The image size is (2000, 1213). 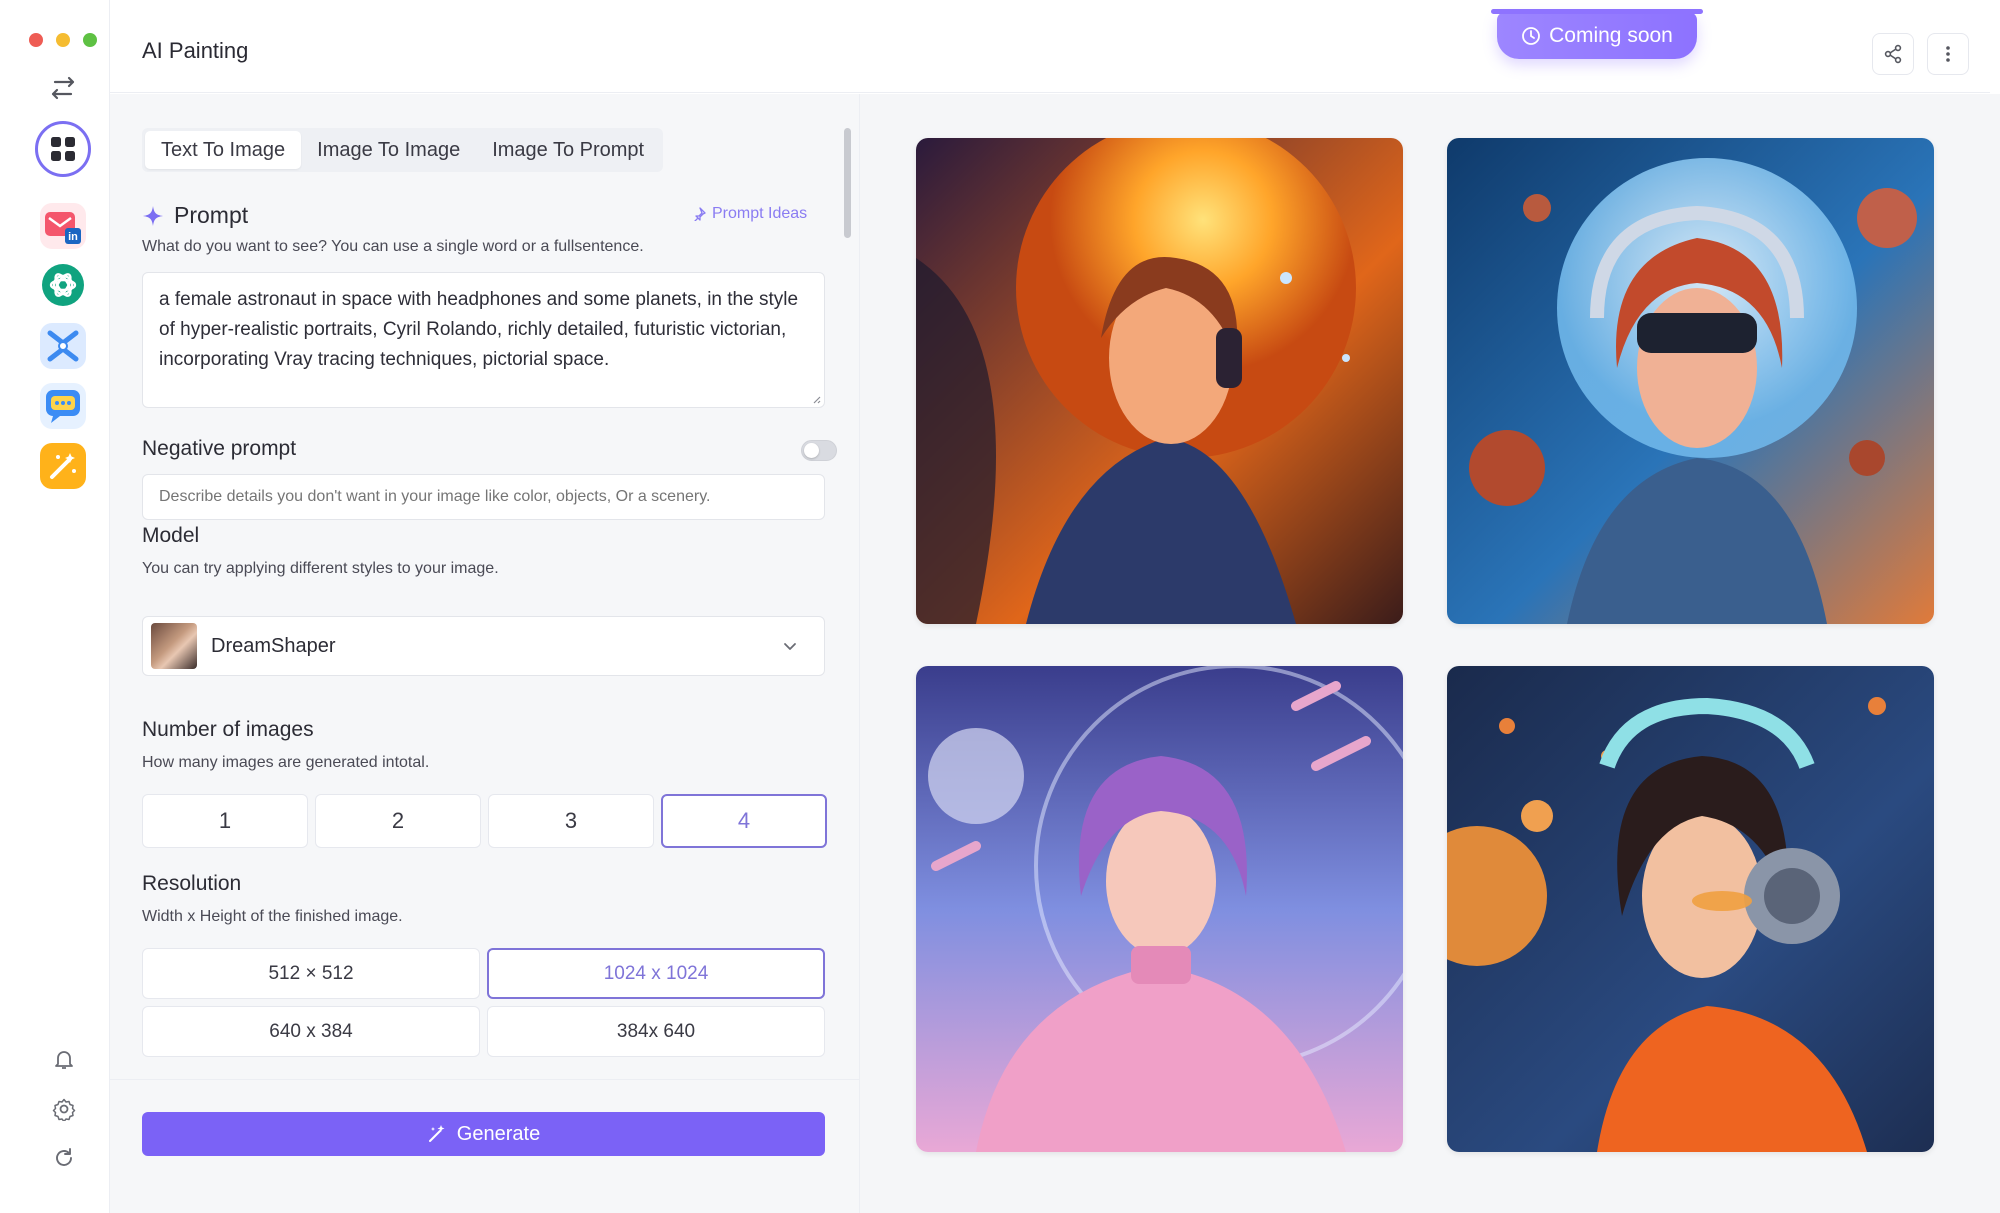 What do you see at coordinates (483, 497) in the screenshot?
I see `negative-prompt-input` at bounding box center [483, 497].